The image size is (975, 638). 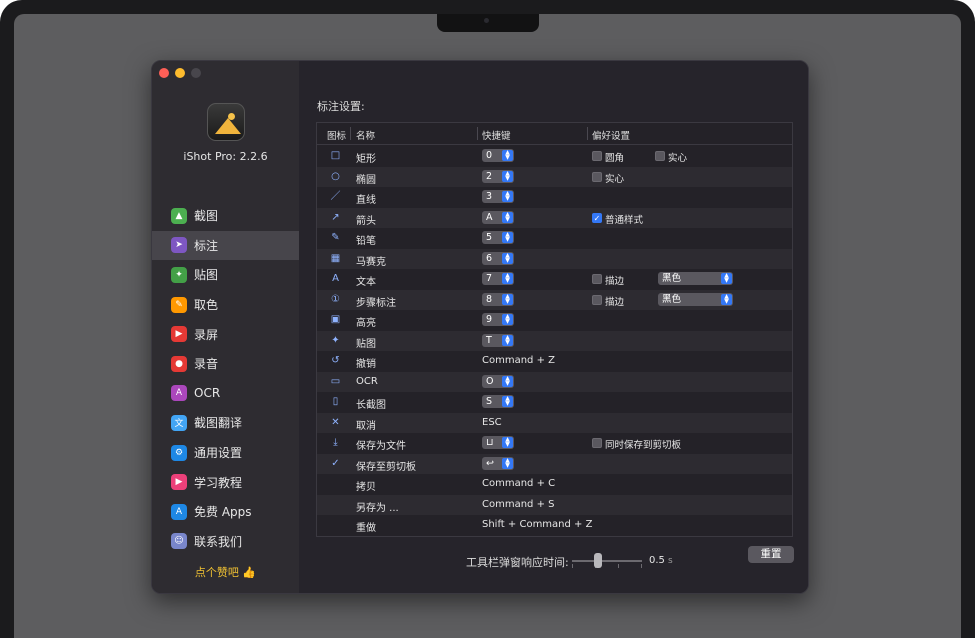 I want to click on pencil-icon: ✎, so click(x=335, y=237).